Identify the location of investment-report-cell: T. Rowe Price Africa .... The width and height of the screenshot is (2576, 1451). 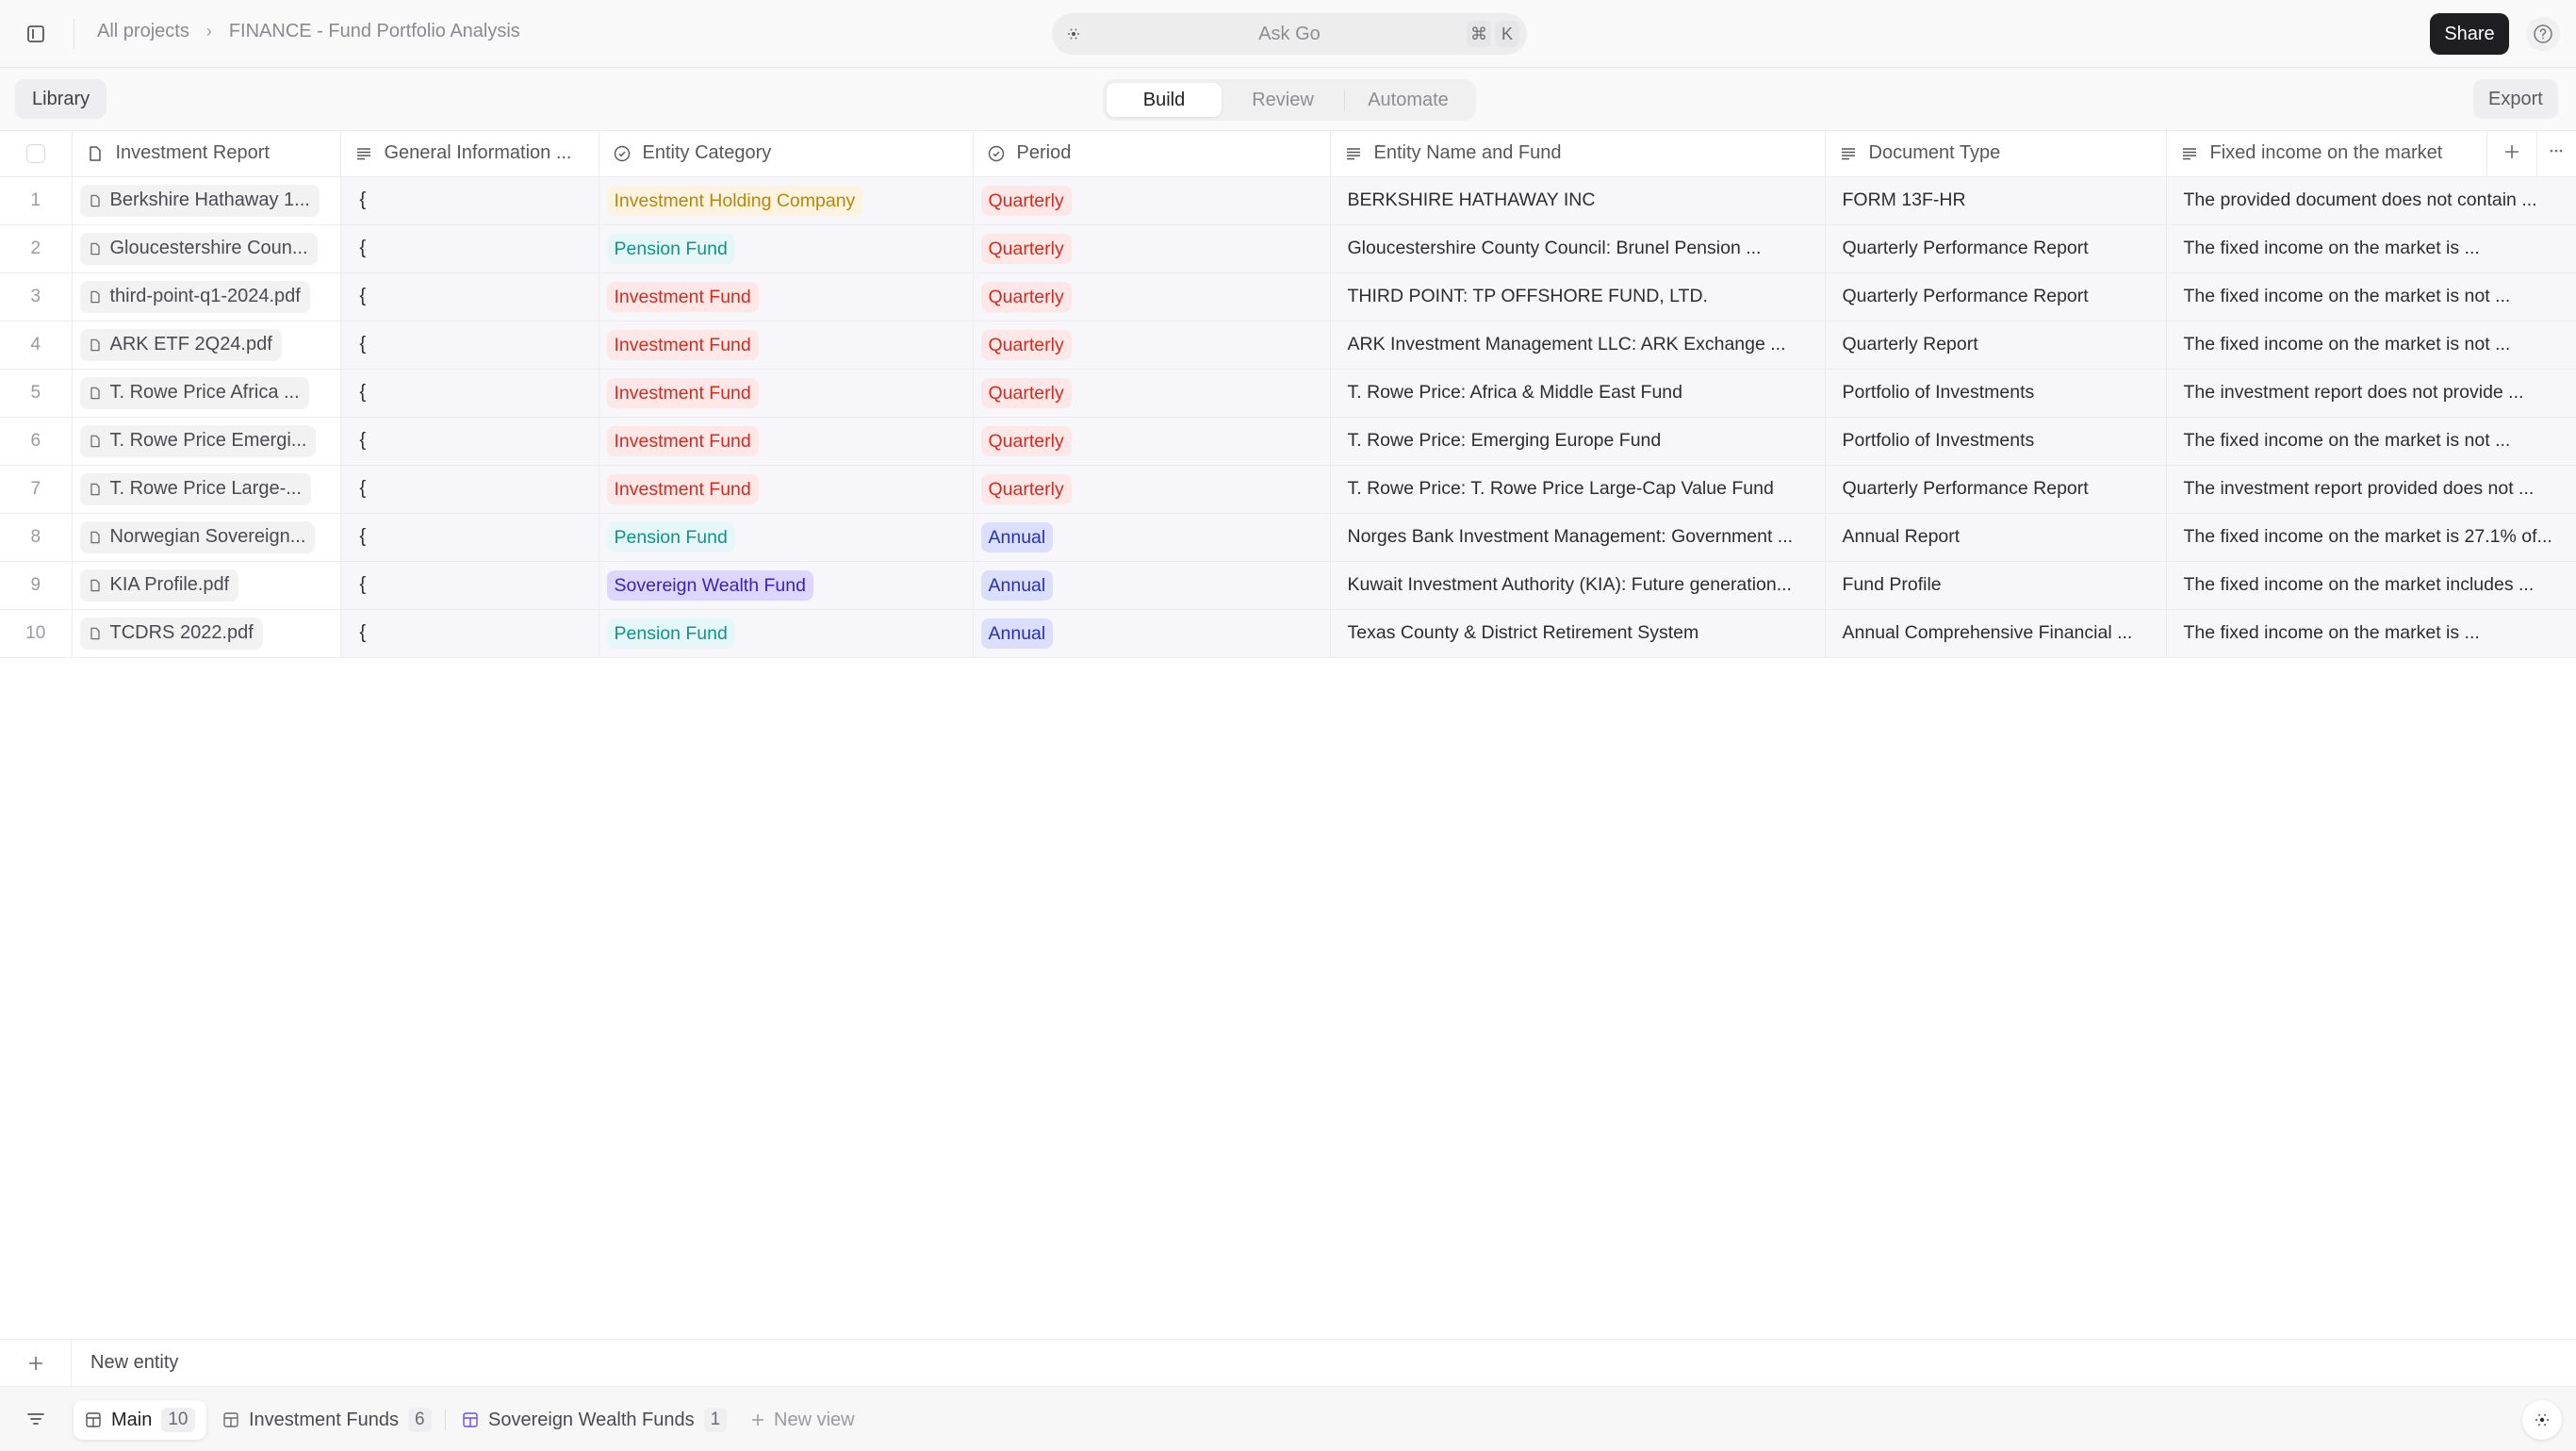
(206, 393).